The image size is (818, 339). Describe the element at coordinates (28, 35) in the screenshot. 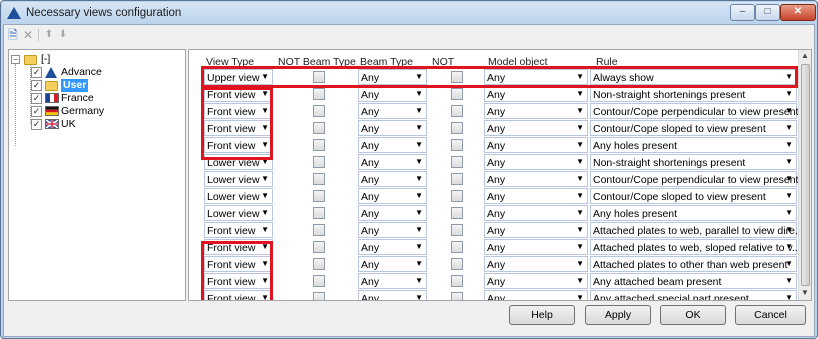

I see `delete-icon: ✕` at that location.